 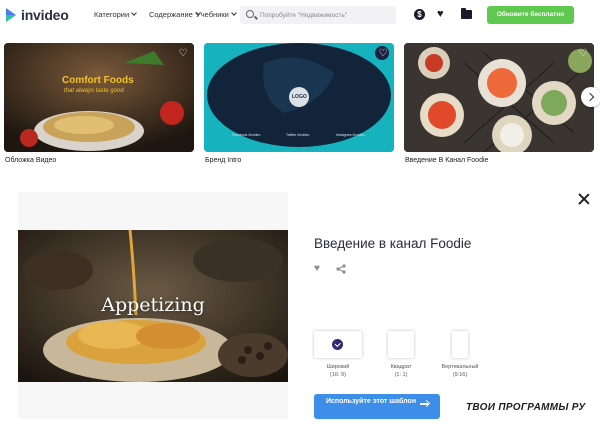 What do you see at coordinates (11, 15) in the screenshot?
I see `logo-mark-icon` at bounding box center [11, 15].